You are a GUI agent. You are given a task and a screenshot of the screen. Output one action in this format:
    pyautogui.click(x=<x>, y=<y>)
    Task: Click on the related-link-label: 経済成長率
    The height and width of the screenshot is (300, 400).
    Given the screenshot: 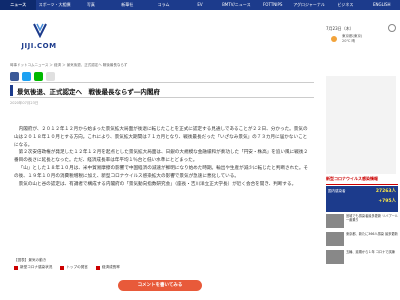 What is the action you would take?
    pyautogui.click(x=110, y=267)
    